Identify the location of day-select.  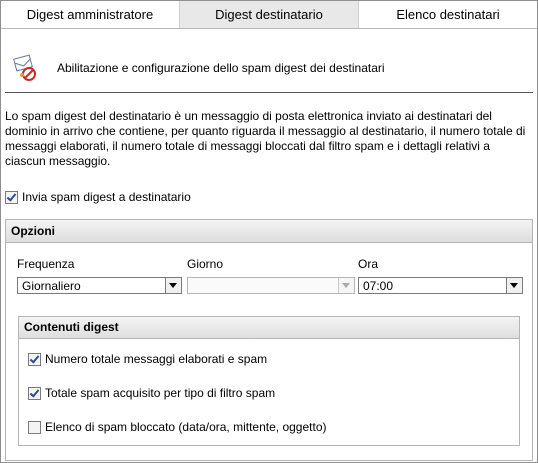
(271, 285).